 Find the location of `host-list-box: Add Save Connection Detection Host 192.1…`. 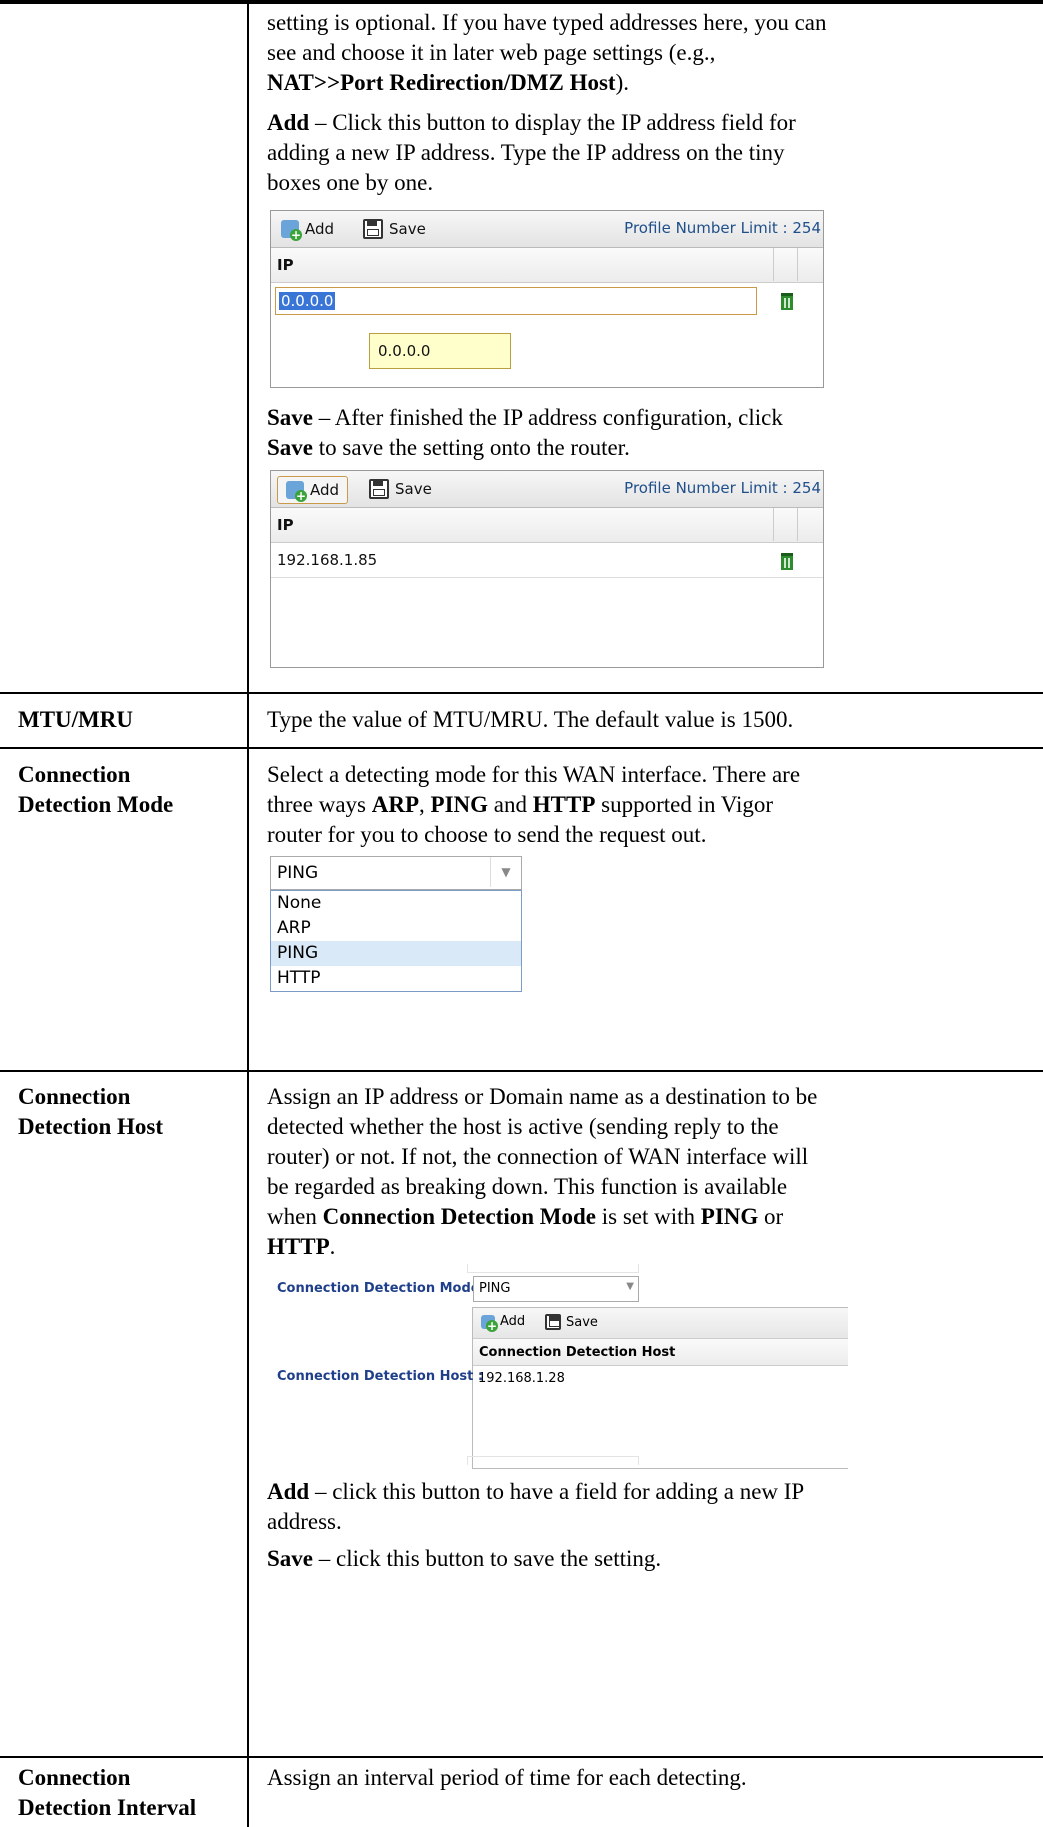

host-list-box: Add Save Connection Detection Host 192.1… is located at coordinates (660, 1388).